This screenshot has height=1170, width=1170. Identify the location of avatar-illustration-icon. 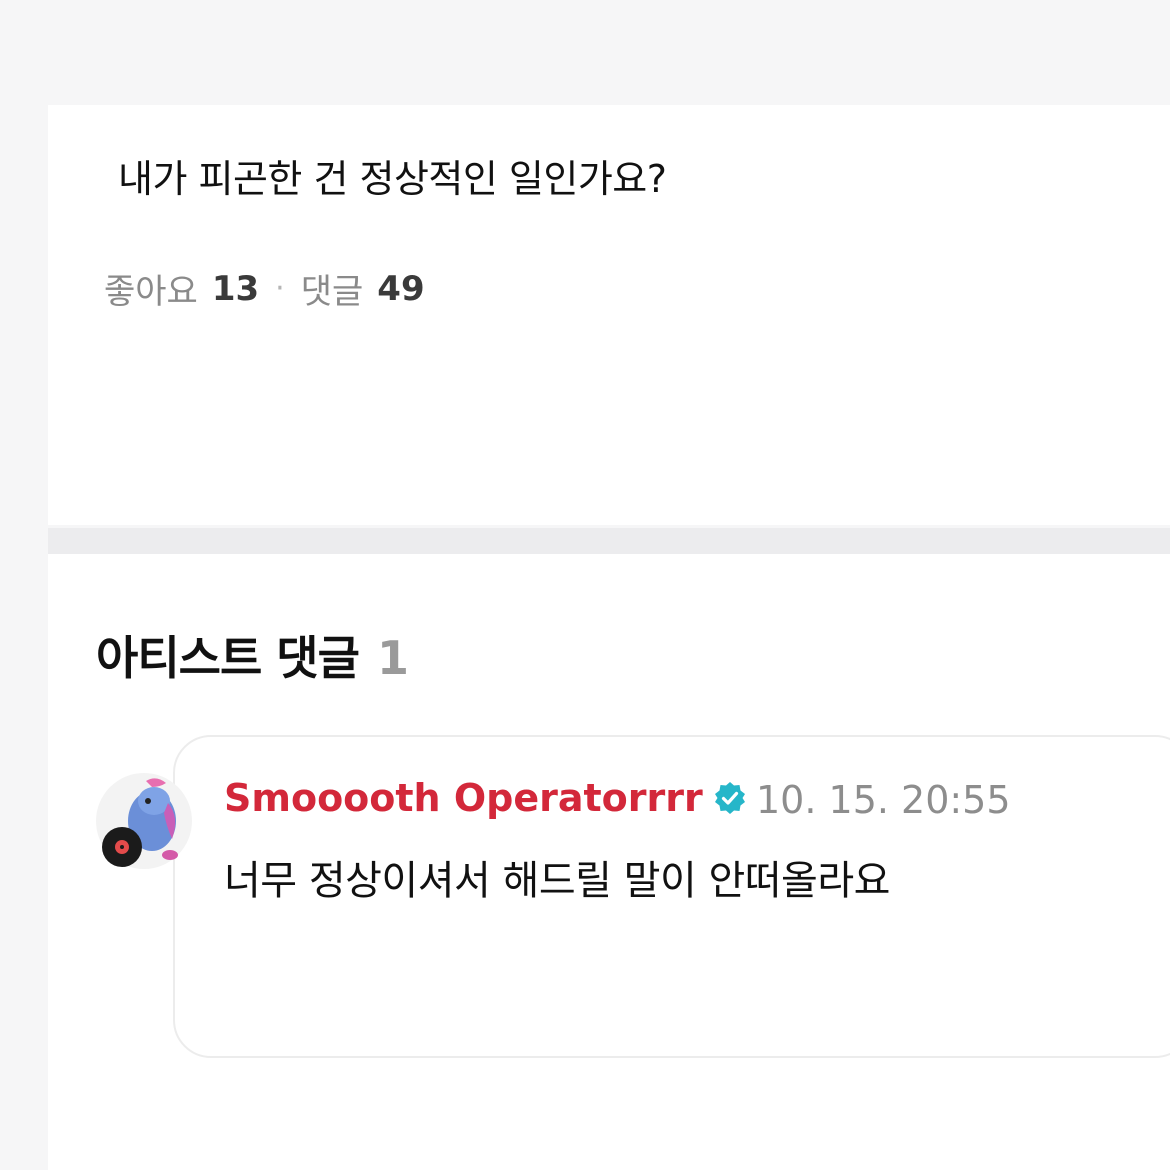
(140, 822).